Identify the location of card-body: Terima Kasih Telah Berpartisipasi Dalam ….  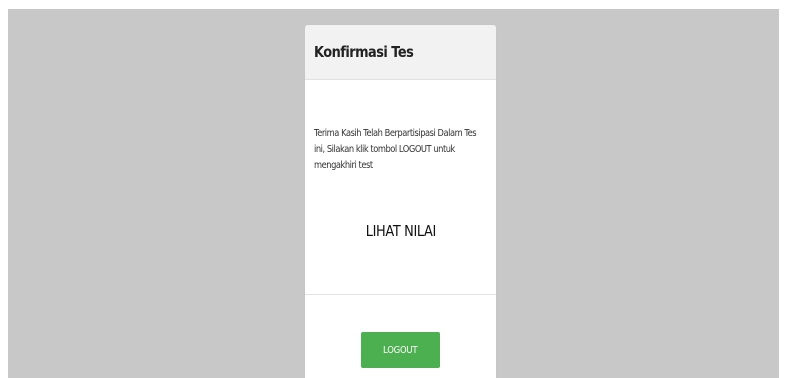
(400, 187).